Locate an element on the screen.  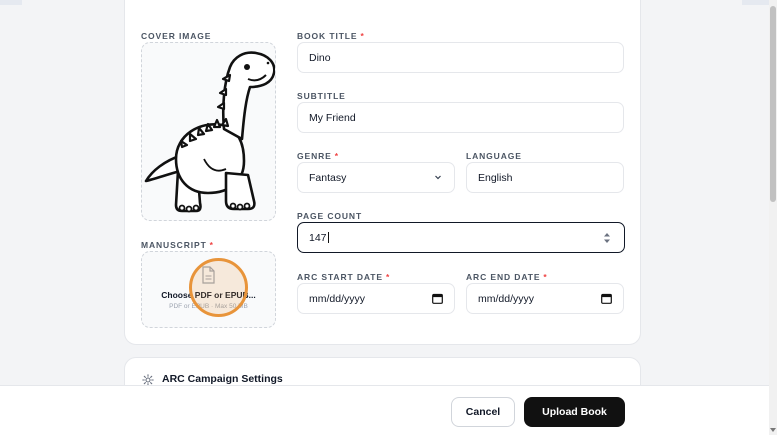
arc-start-date-label: ARC START DATE * is located at coordinates (344, 277).